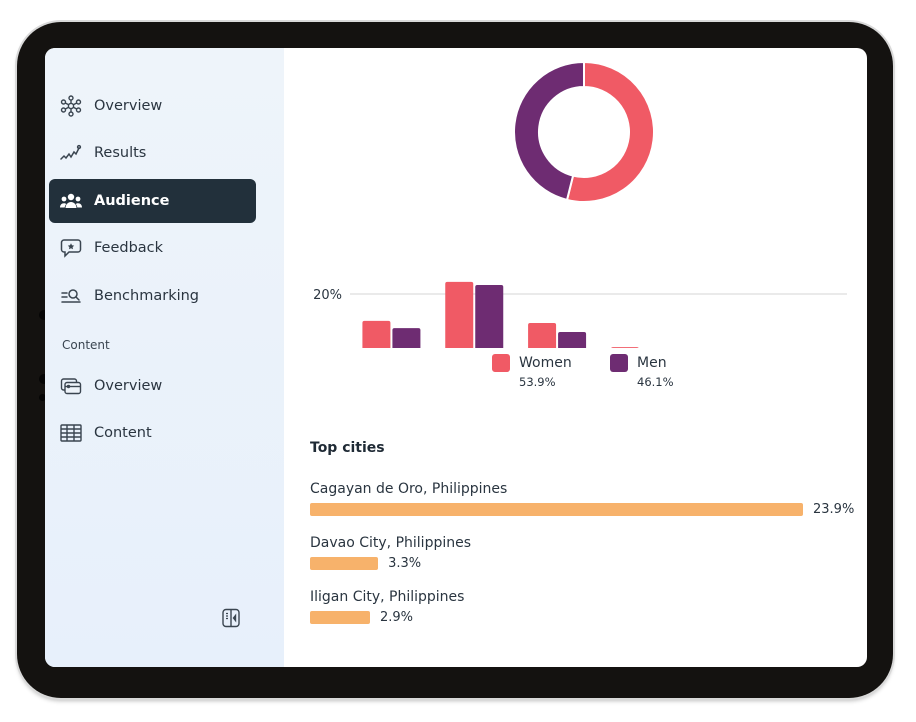 This screenshot has height=722, width=916. What do you see at coordinates (545, 363) in the screenshot?
I see `legend-label: Women` at bounding box center [545, 363].